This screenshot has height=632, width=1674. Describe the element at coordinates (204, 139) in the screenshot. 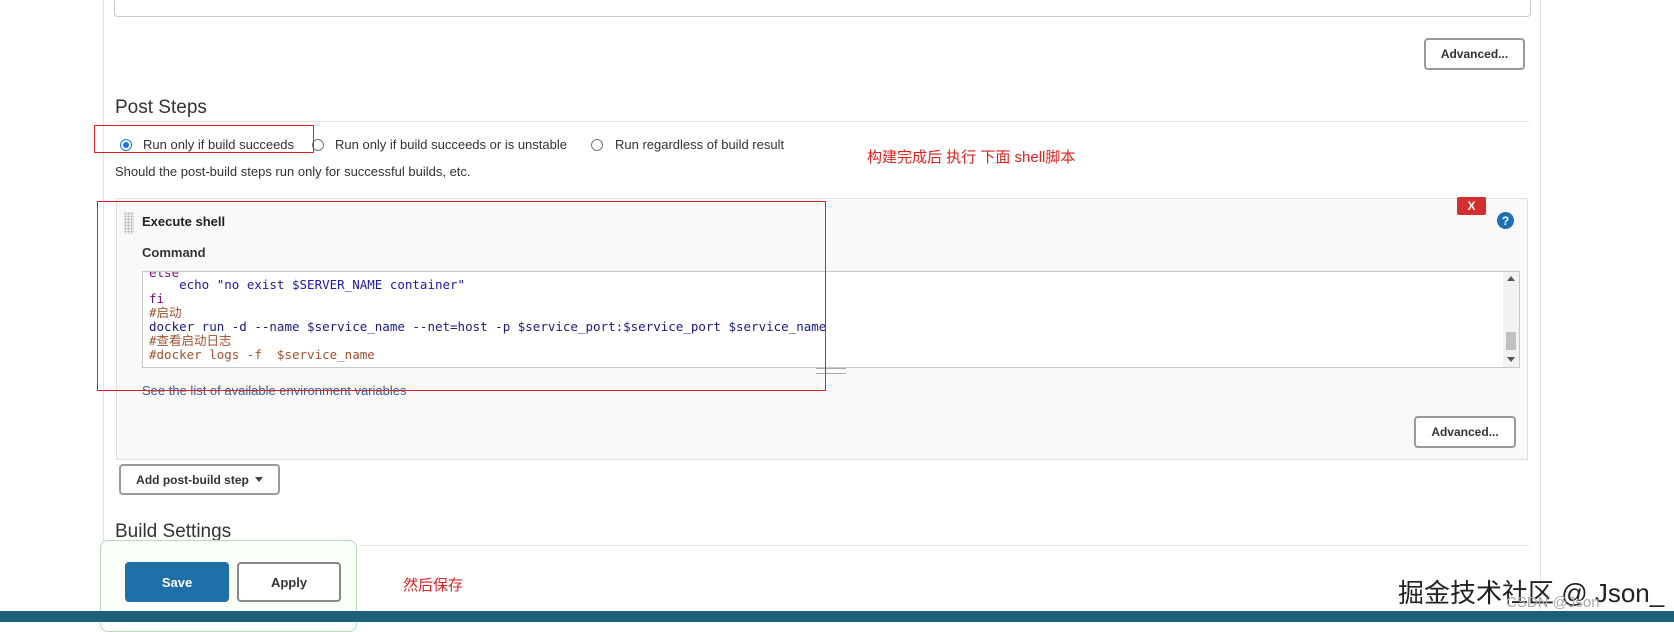

I see `annotation-box-radio` at that location.